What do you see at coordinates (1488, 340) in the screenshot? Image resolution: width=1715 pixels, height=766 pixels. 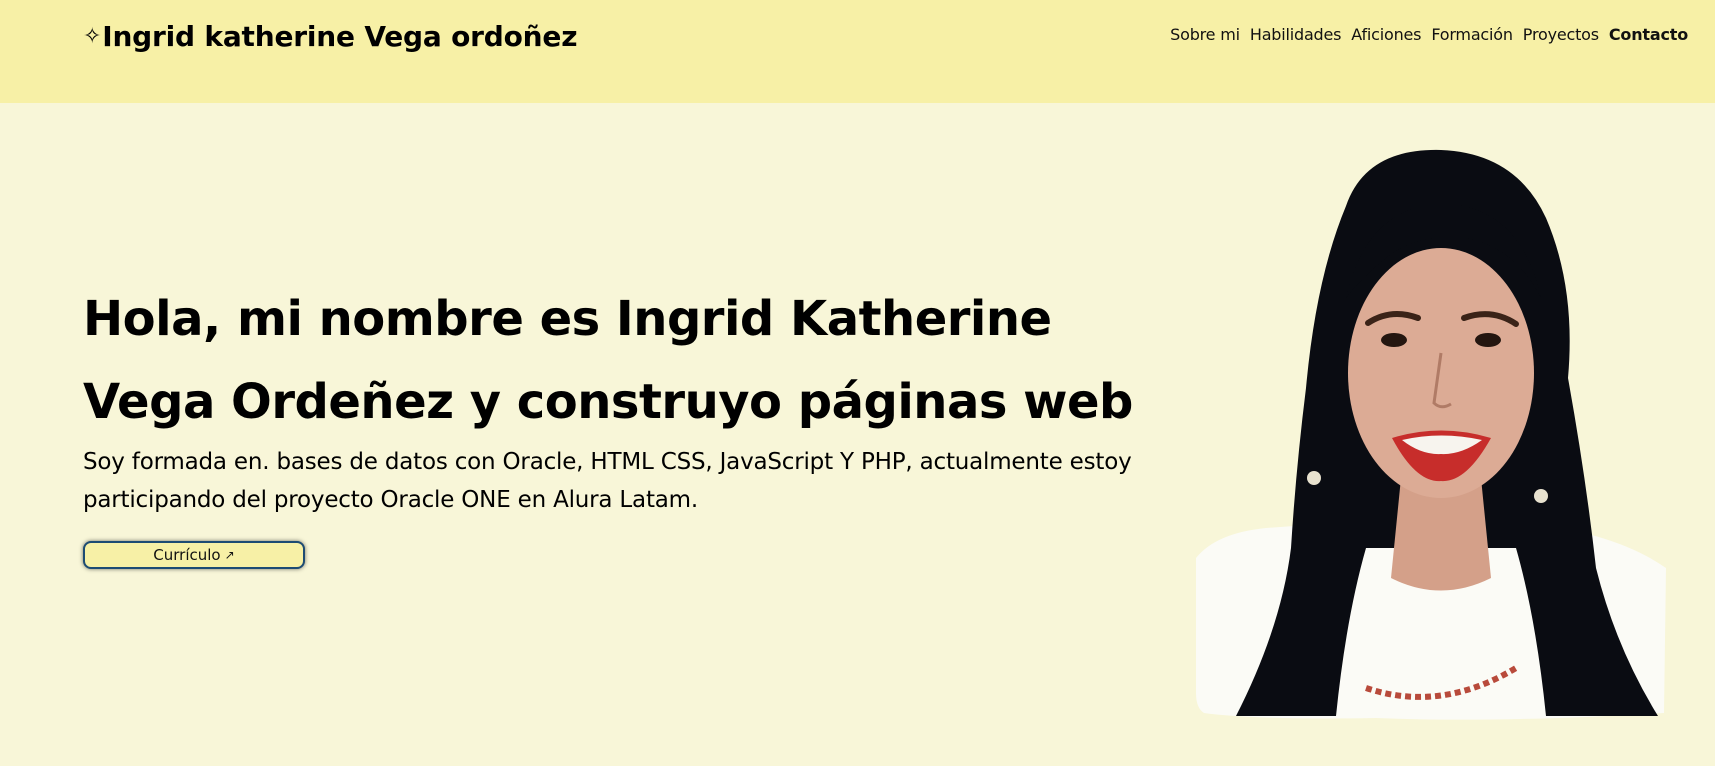 I see `photo-eye-right` at bounding box center [1488, 340].